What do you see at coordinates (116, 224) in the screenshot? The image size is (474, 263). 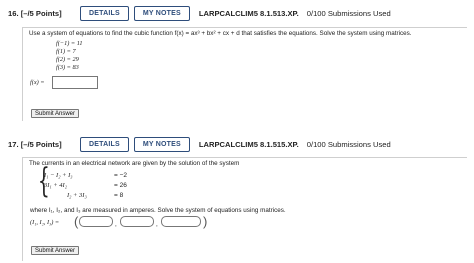 I see `comma-1: ,` at bounding box center [116, 224].